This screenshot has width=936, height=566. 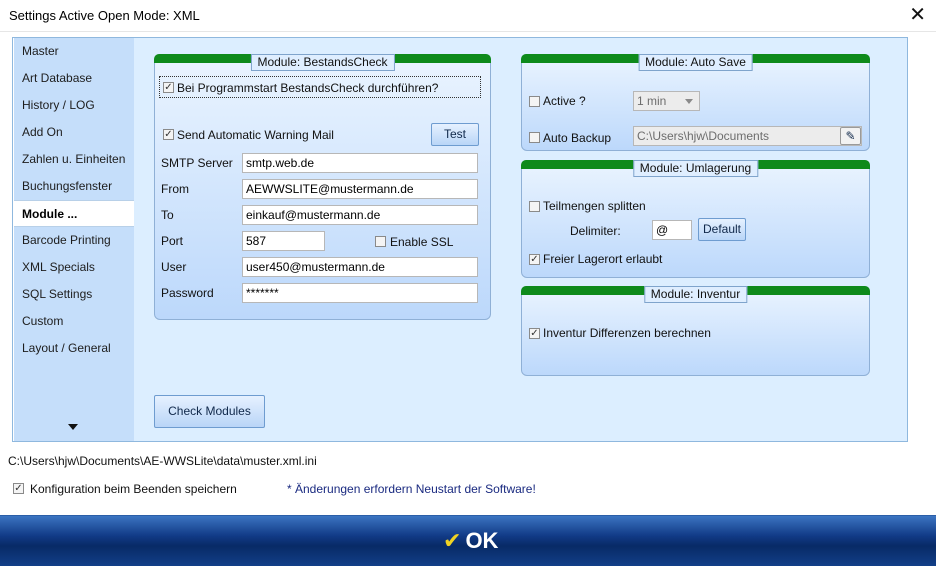 What do you see at coordinates (595, 231) in the screenshot?
I see `delimiter-label: Delimiter:` at bounding box center [595, 231].